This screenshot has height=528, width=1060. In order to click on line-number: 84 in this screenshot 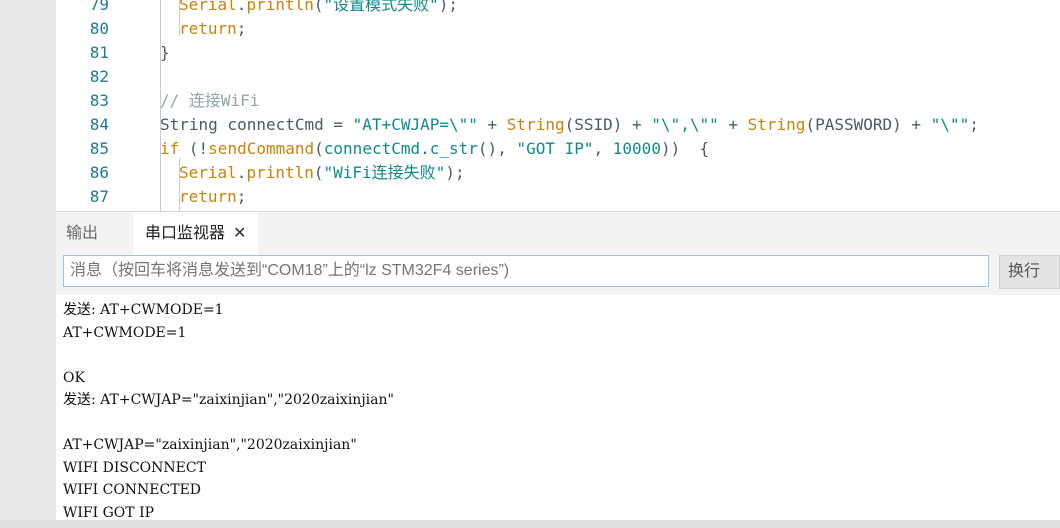, I will do `click(99, 124)`.